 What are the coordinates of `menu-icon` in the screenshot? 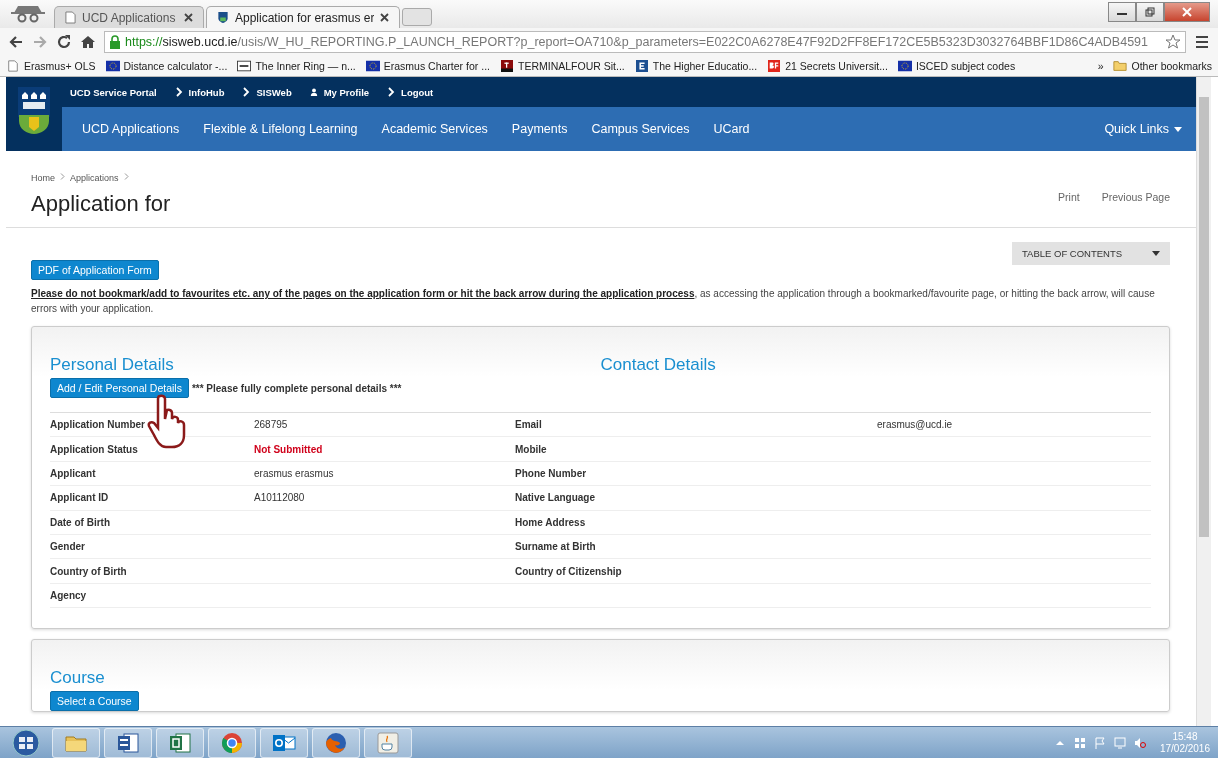 It's located at (1202, 42).